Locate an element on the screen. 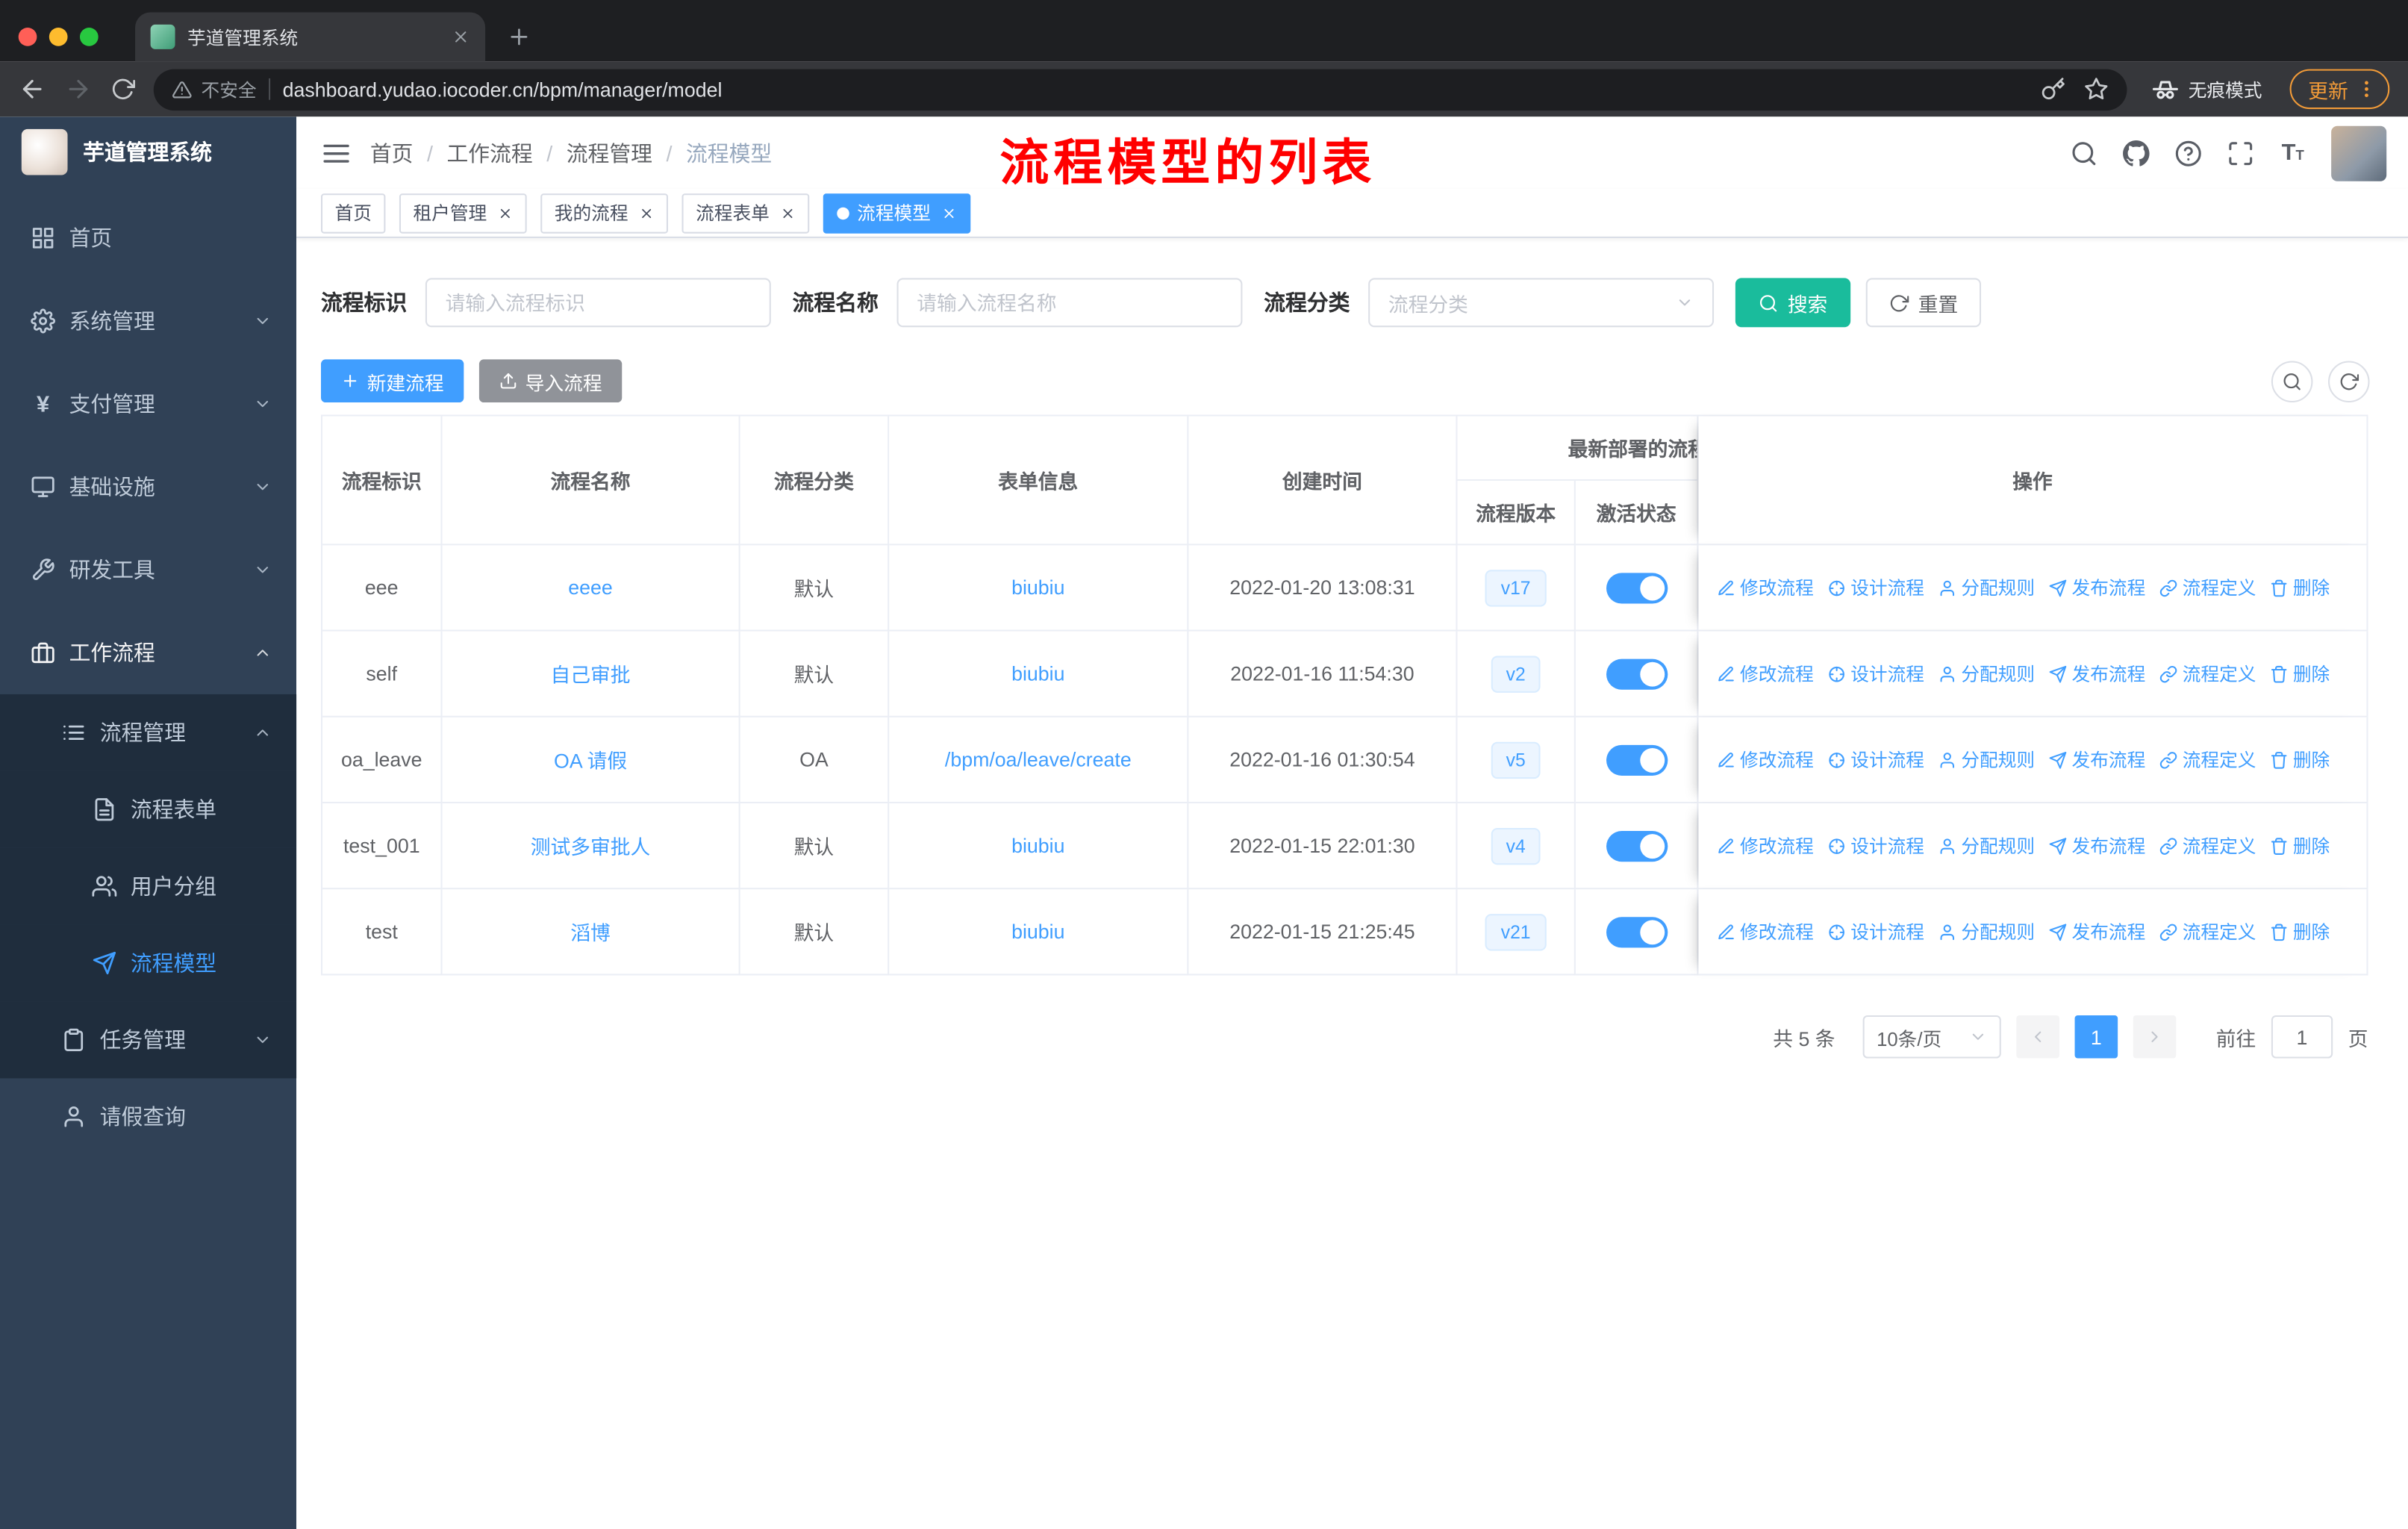 This screenshot has width=2408, height=1529. sidebar-item-process-model: 流程模型 is located at coordinates (148, 963).